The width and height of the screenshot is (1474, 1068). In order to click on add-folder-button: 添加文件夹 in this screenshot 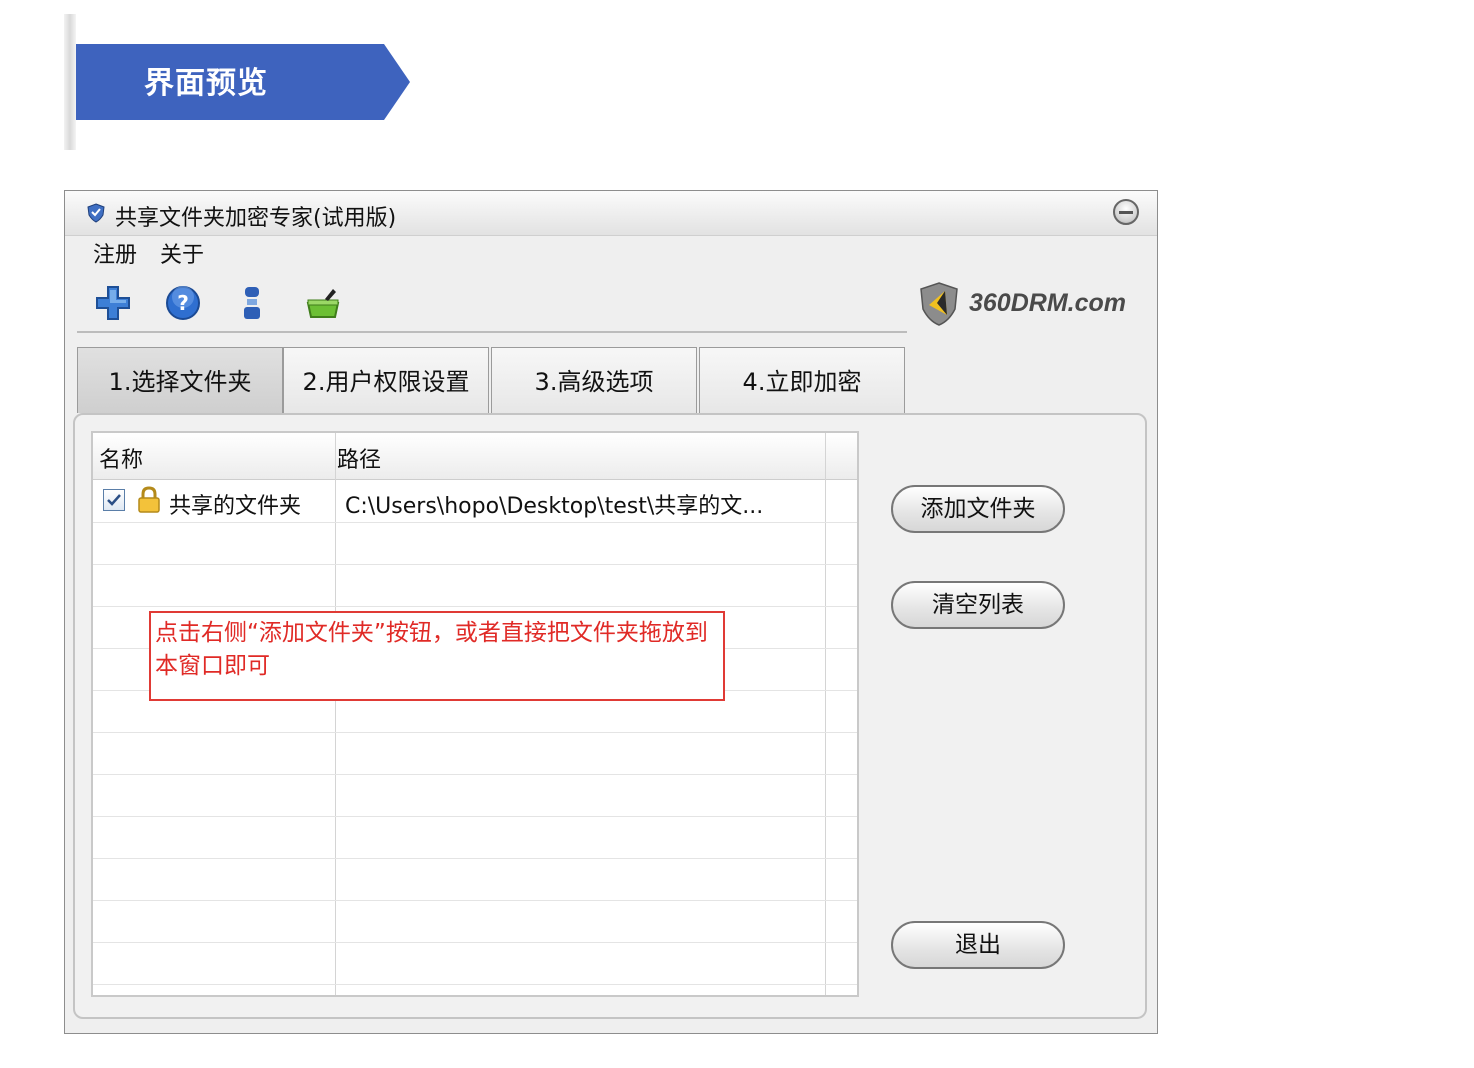, I will do `click(978, 509)`.